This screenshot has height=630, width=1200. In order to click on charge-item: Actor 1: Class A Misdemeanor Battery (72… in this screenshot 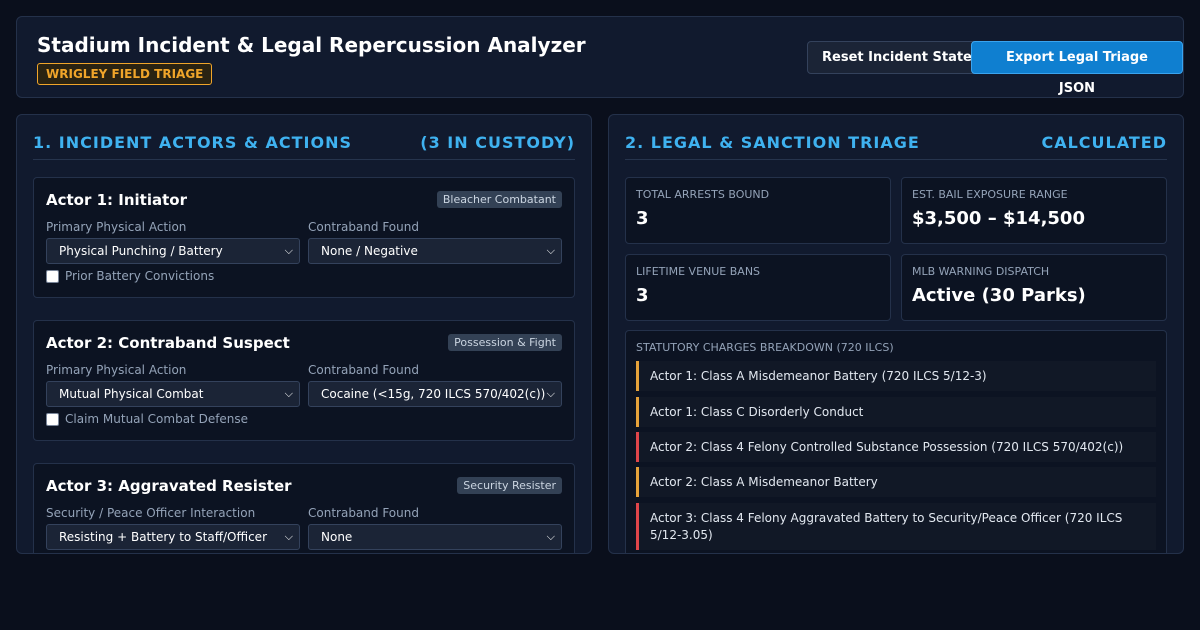, I will do `click(896, 376)`.